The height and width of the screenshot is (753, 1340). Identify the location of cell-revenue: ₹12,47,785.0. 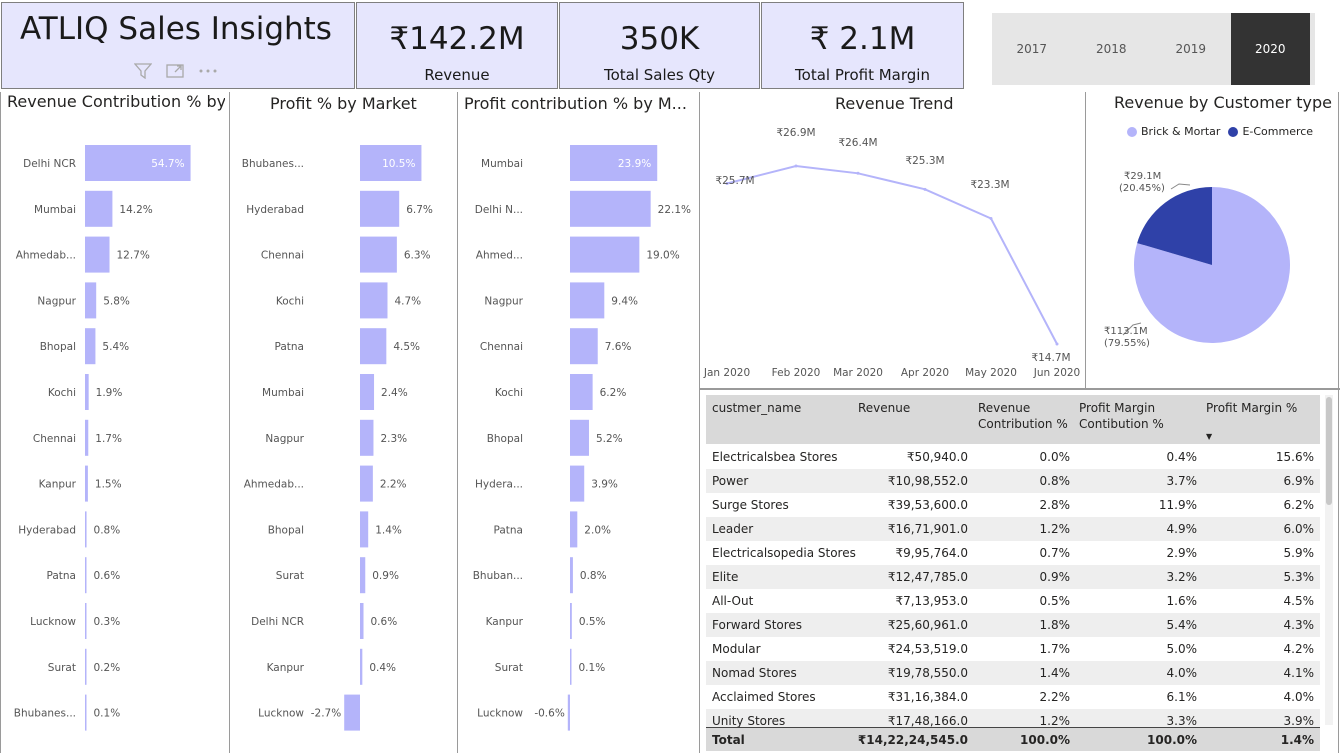
(927, 577).